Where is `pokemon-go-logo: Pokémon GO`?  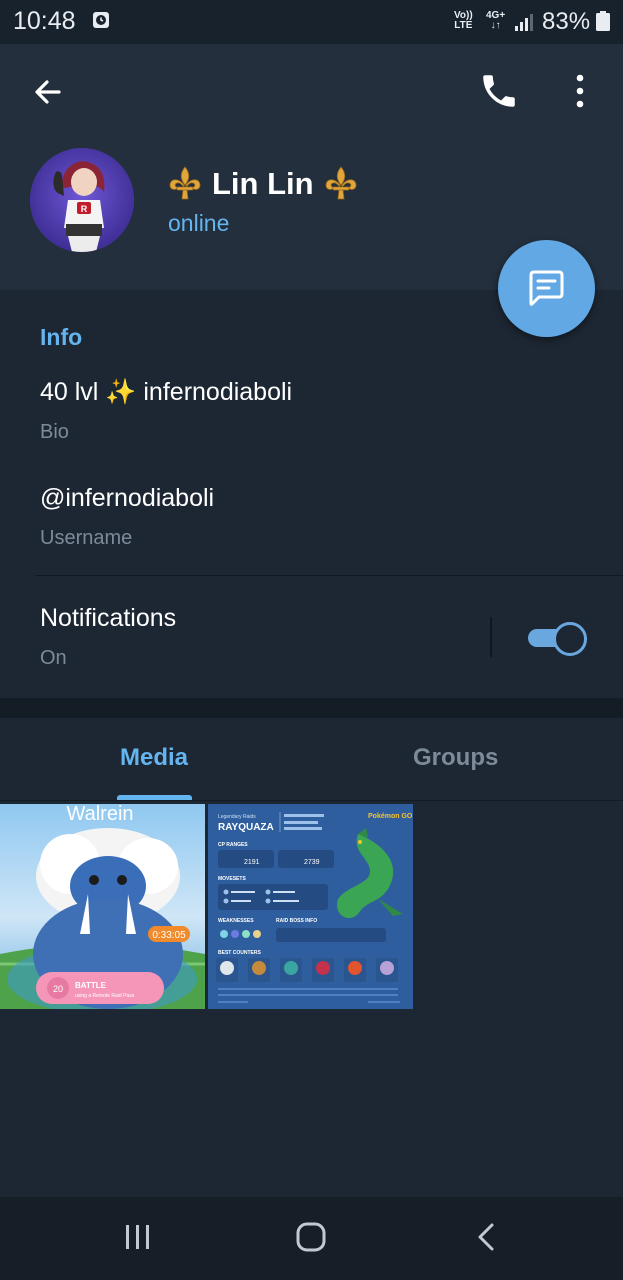 pokemon-go-logo: Pokémon GO is located at coordinates (390, 816).